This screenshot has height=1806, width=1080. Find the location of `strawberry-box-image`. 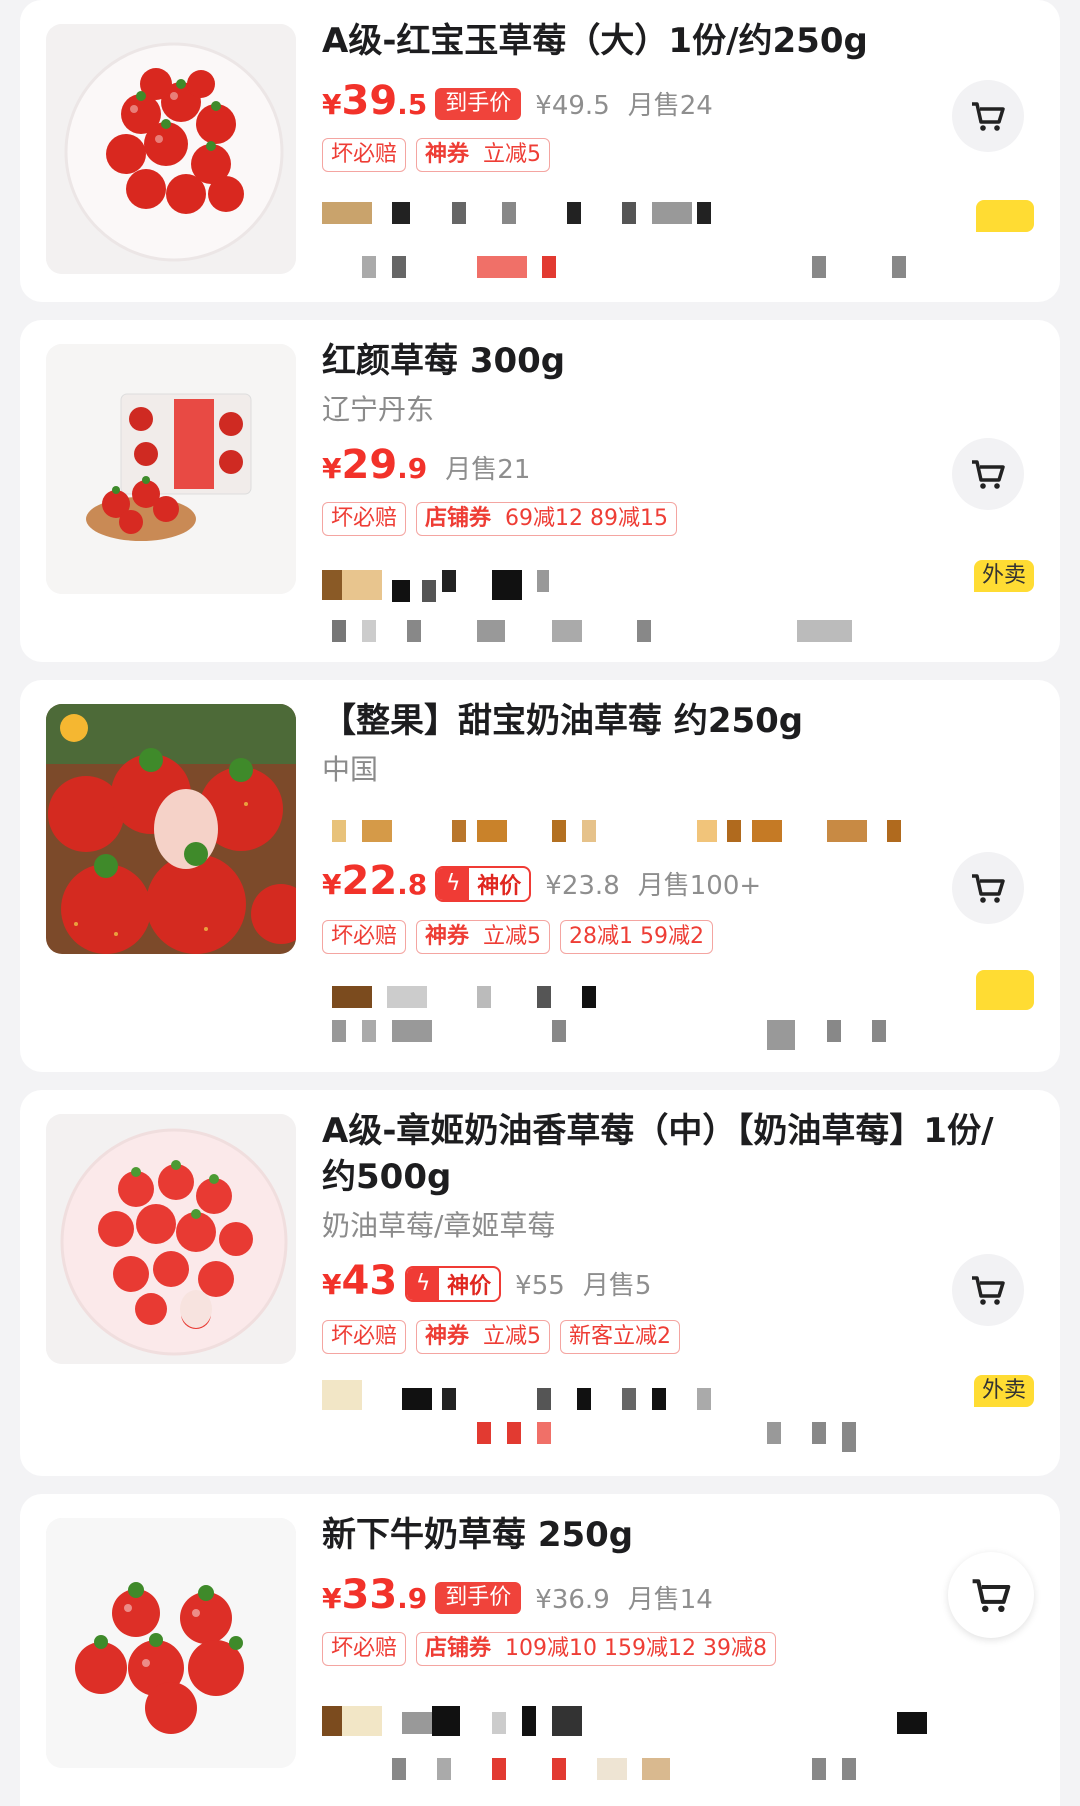

strawberry-box-image is located at coordinates (171, 469).